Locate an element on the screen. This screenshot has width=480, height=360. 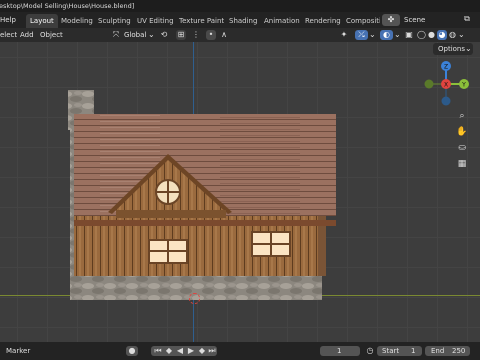
select-menu: elect is located at coordinates (8, 35).